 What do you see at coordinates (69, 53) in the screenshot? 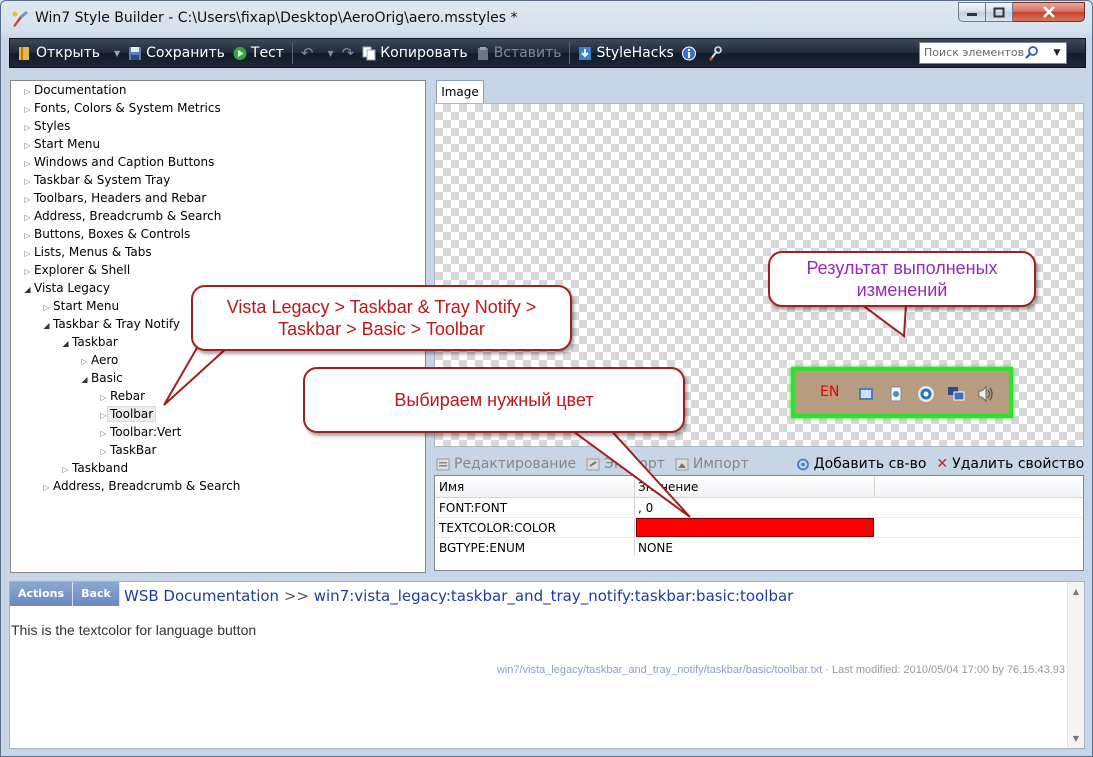
I see `open-button: Открыть ▼` at bounding box center [69, 53].